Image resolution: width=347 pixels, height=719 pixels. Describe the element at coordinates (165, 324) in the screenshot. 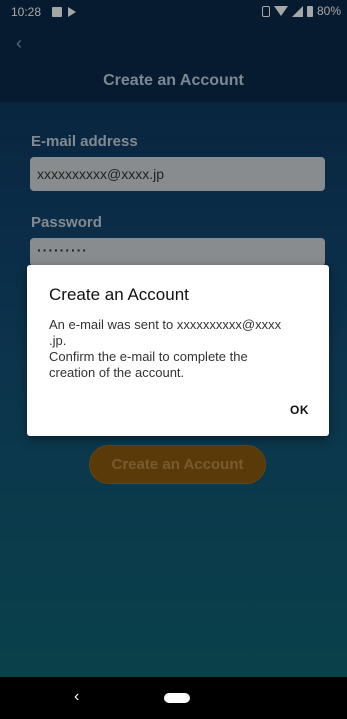

I see `dialog-message-line: An e-mail was sent to xxxxxxxxxx@xxxx` at that location.